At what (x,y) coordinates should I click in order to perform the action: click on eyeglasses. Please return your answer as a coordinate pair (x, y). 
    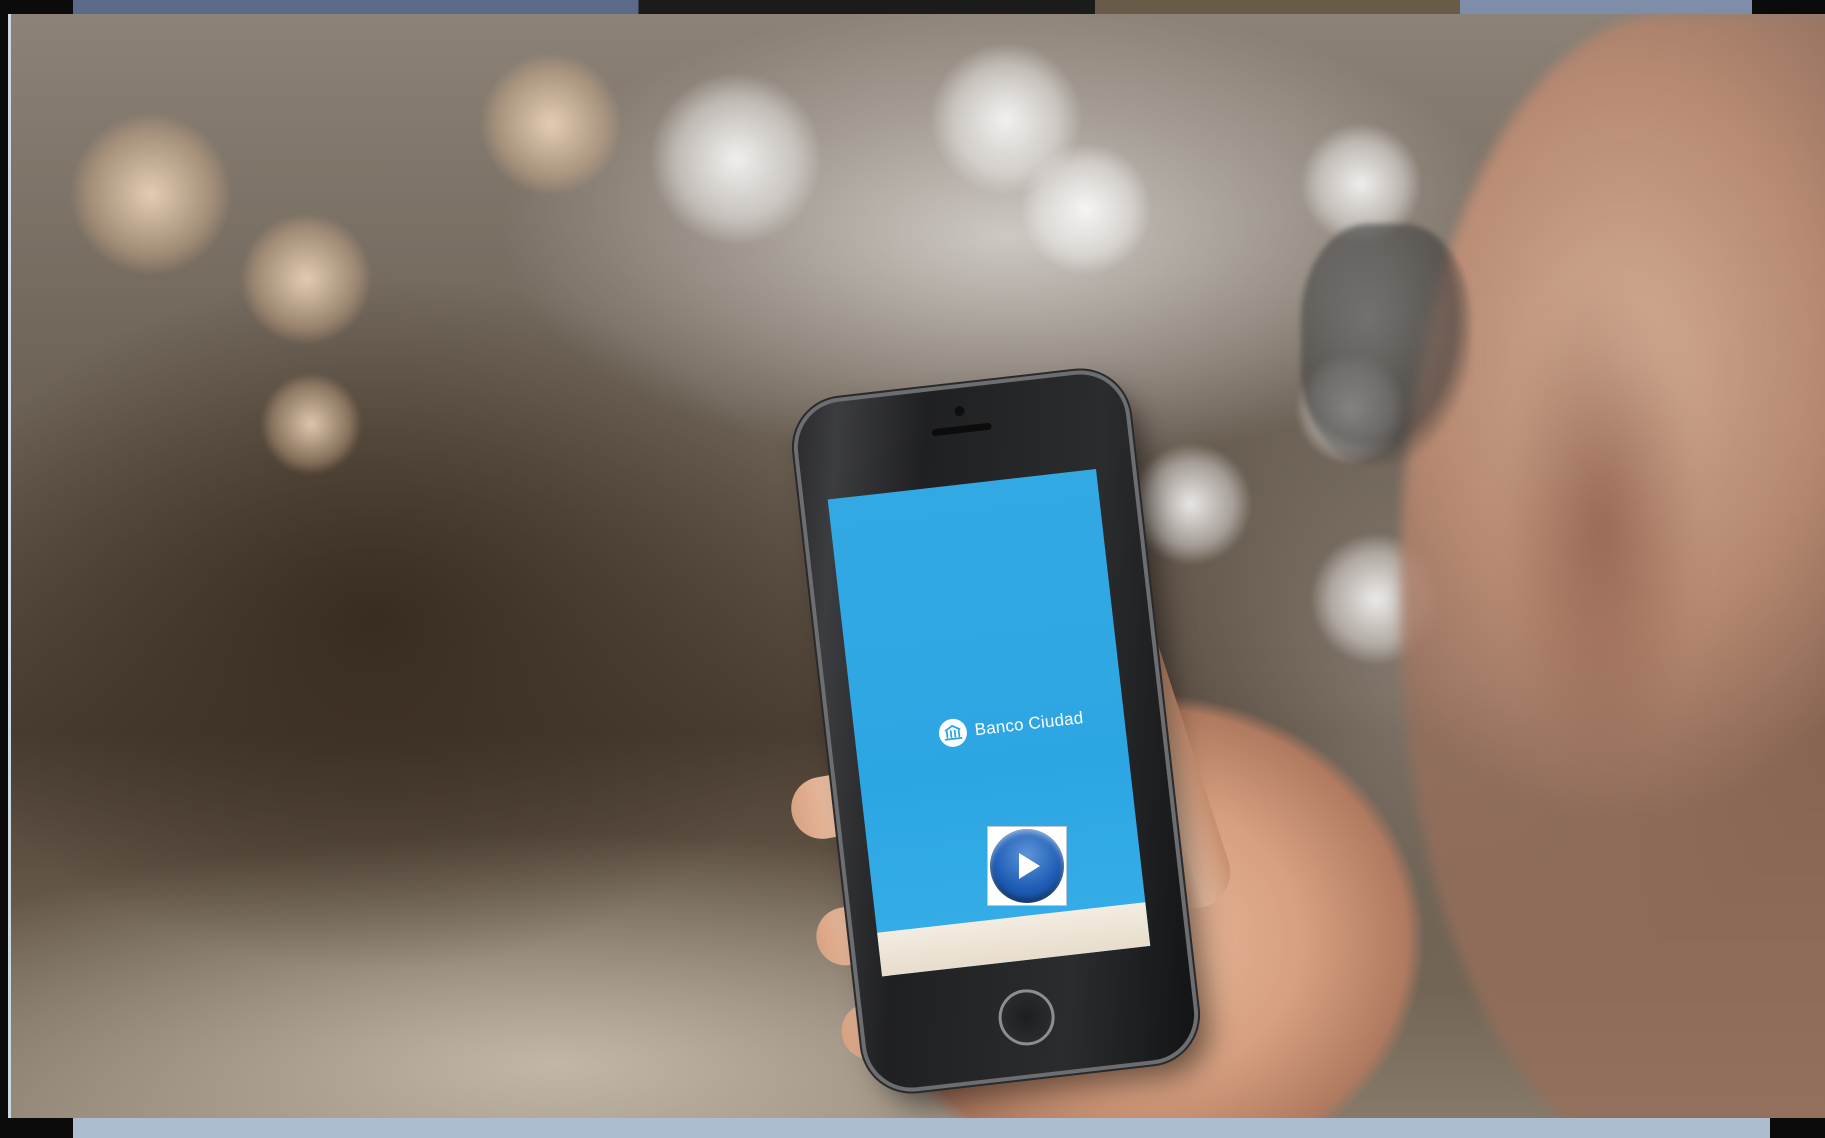
    Looking at the image, I should click on (1386, 344).